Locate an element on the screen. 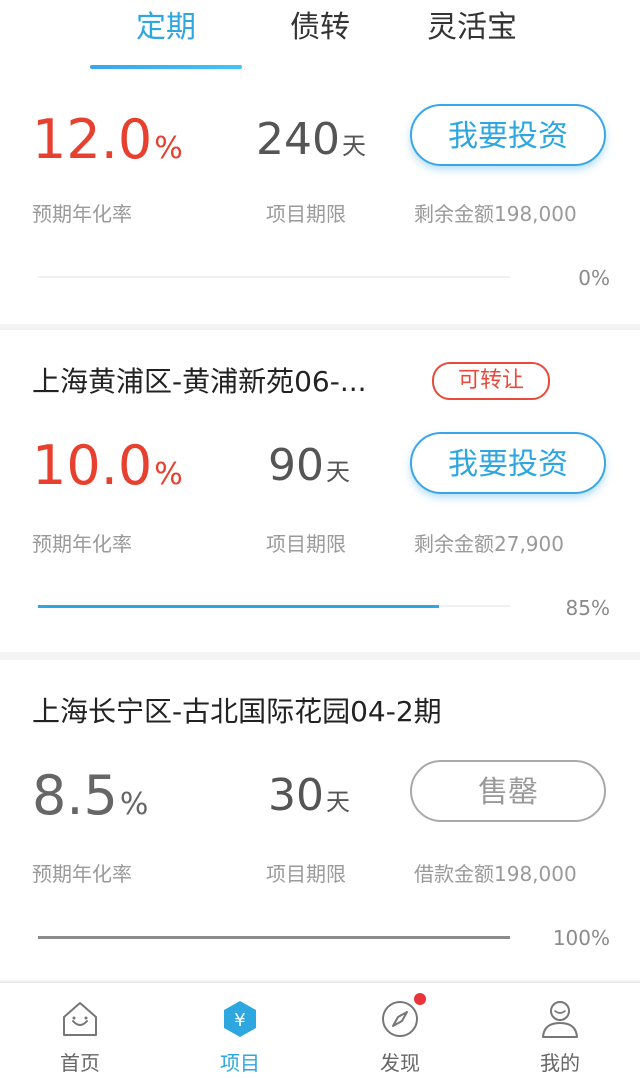  nav-item-project: ¥ 项目 is located at coordinates (240, 1030).